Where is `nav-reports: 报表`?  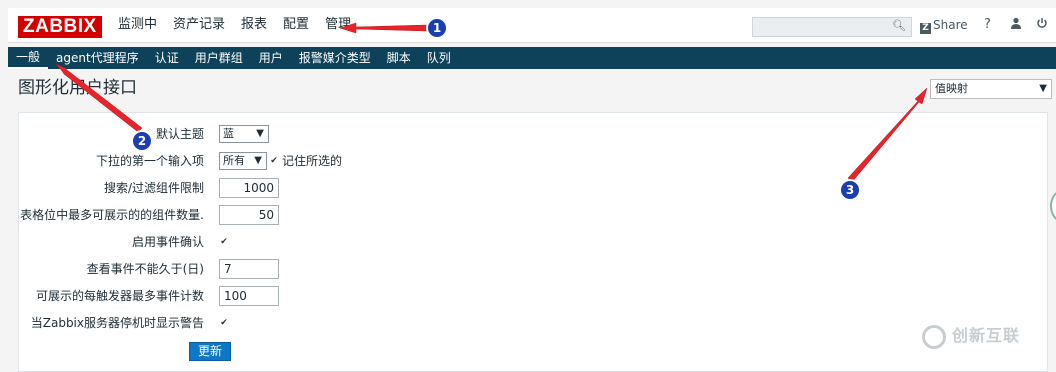 nav-reports: 报表 is located at coordinates (254, 25).